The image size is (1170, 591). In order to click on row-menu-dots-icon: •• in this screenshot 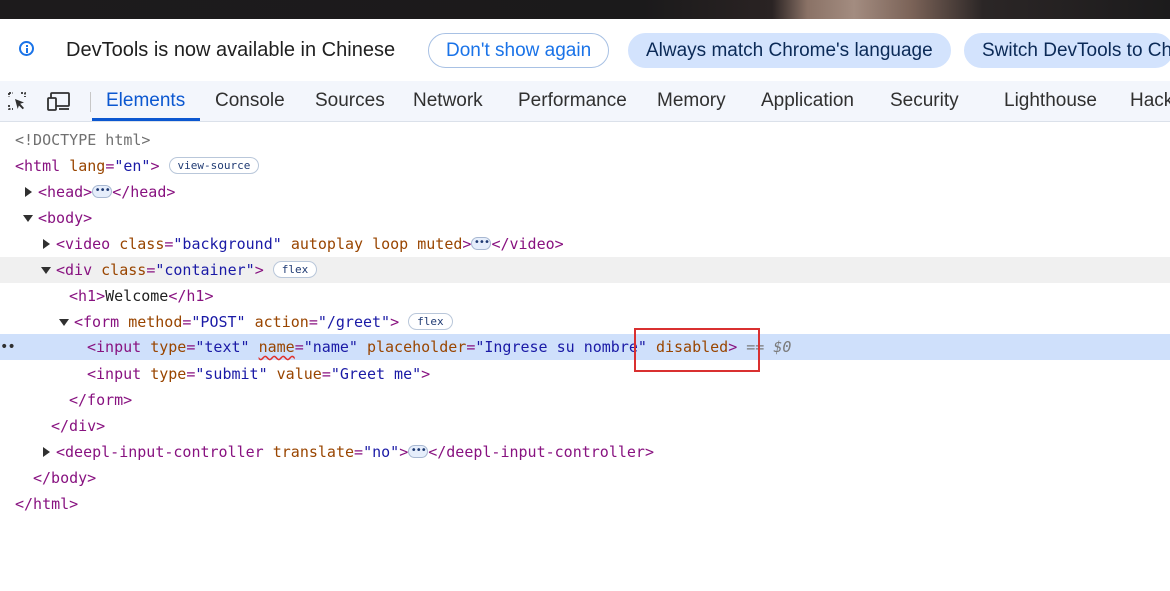, I will do `click(8, 347)`.